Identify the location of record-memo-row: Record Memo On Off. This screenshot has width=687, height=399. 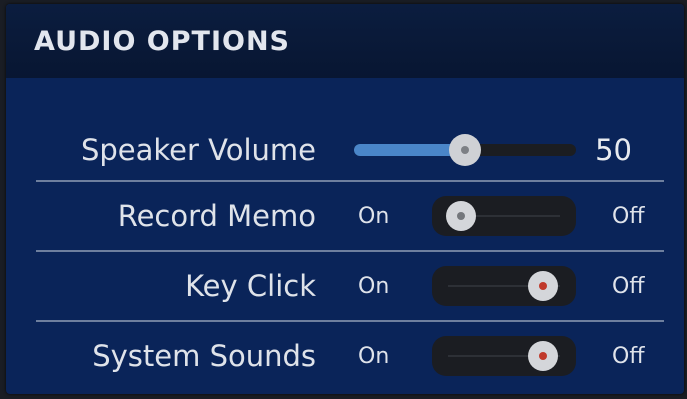
(350, 216).